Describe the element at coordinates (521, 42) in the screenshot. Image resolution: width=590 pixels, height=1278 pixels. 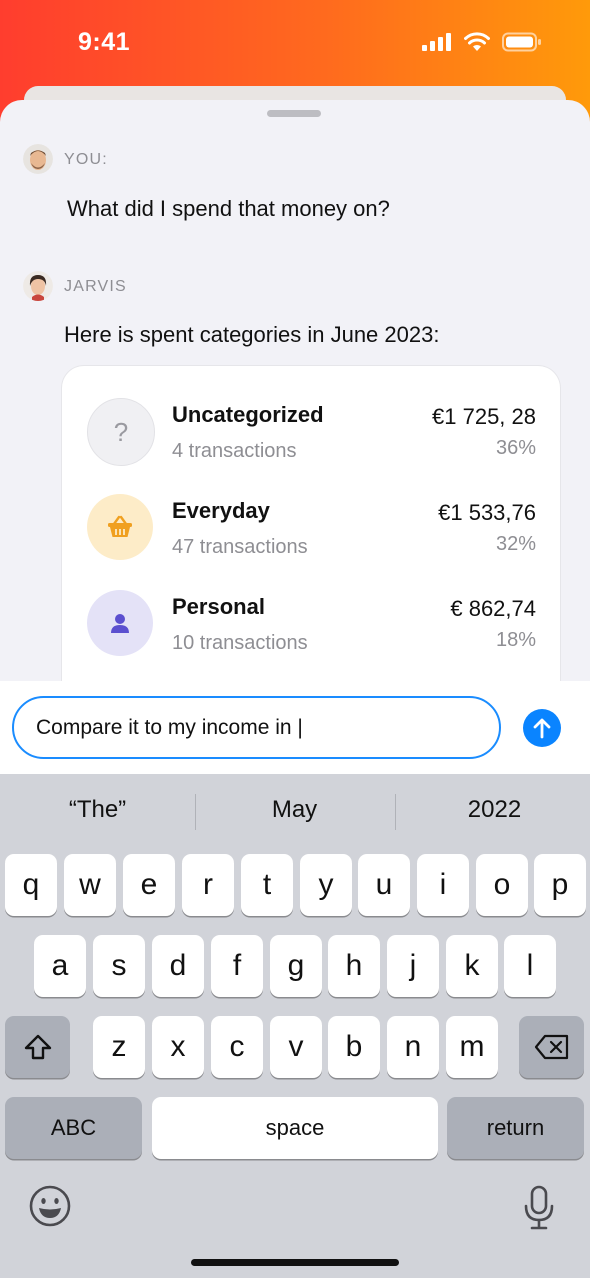
I see `battery-icon` at that location.